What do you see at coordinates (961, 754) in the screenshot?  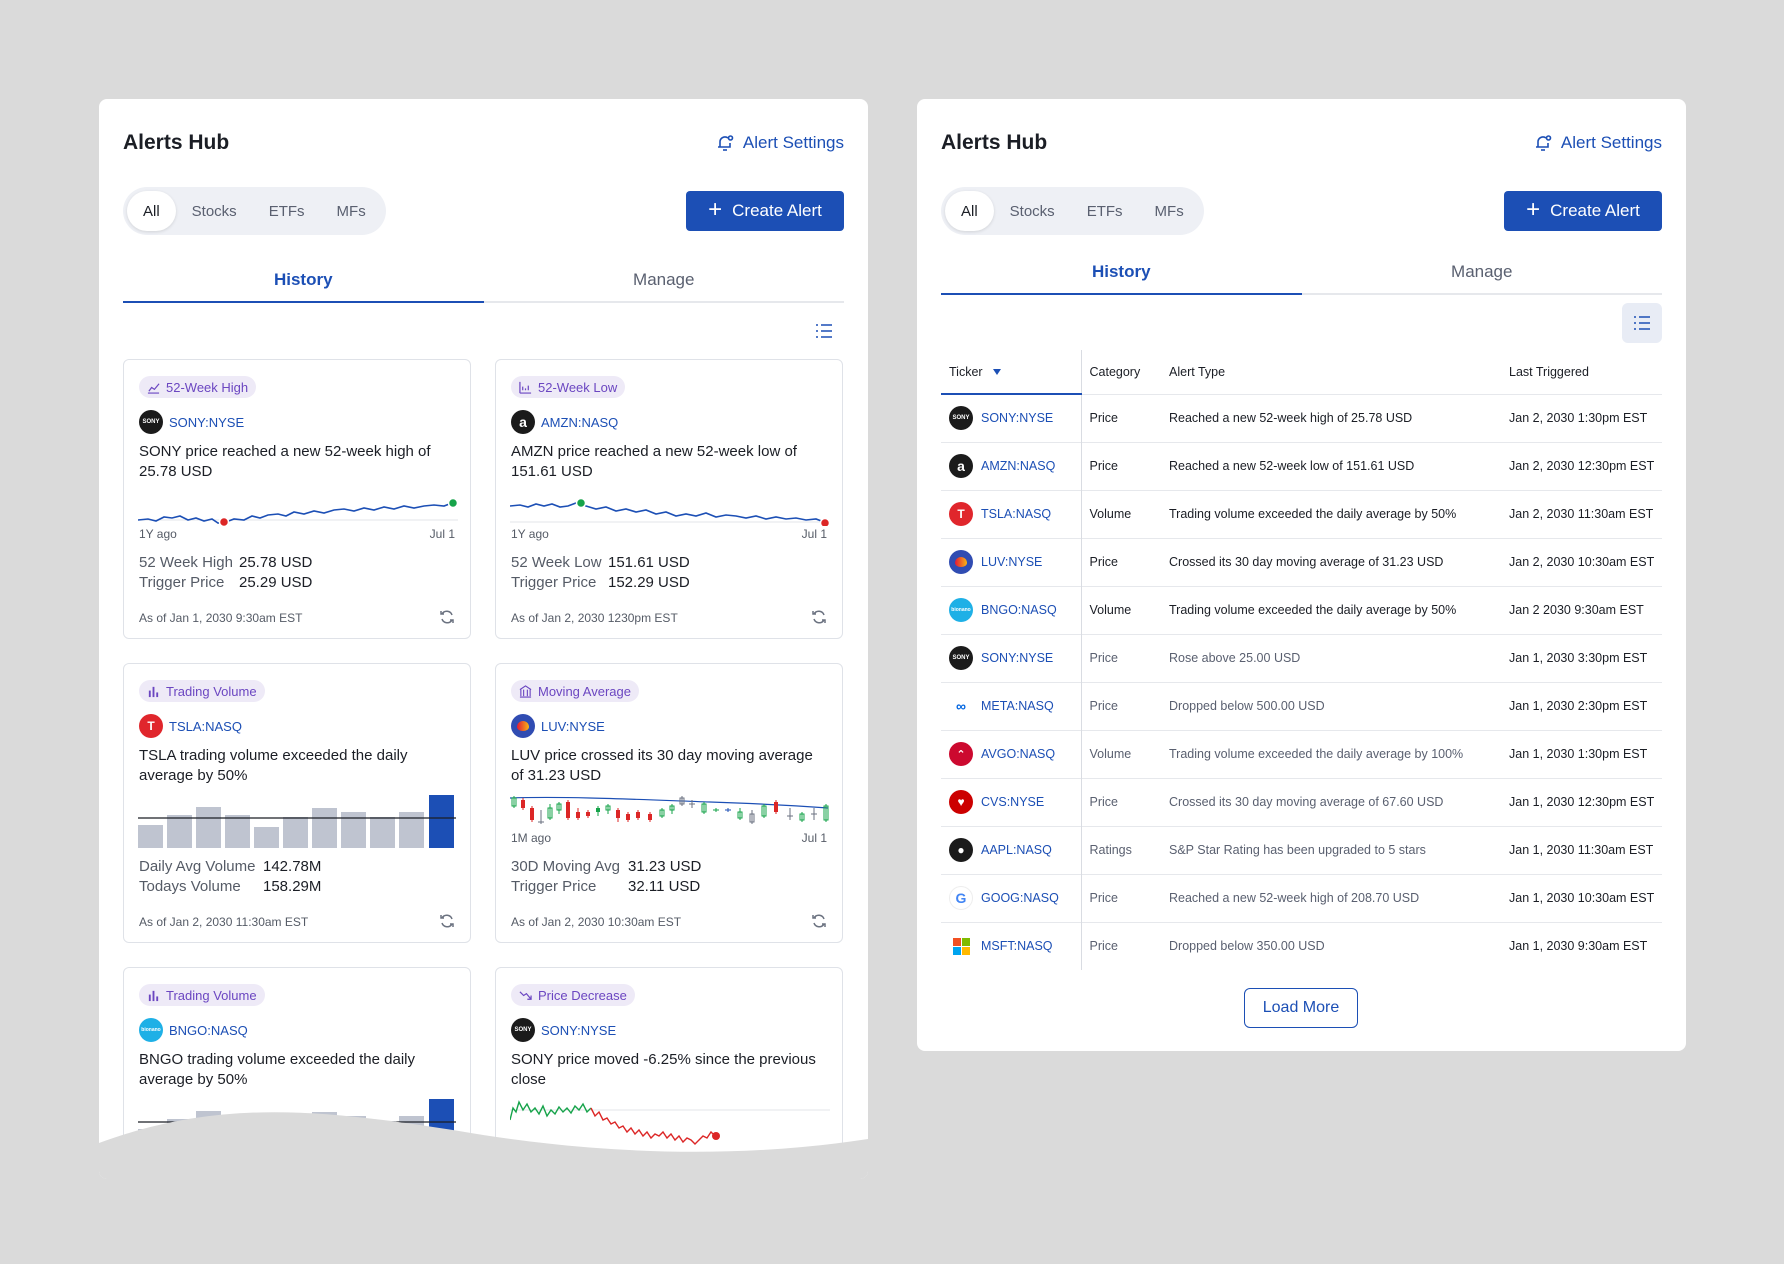 I see `broadcom-logo: ⌃` at bounding box center [961, 754].